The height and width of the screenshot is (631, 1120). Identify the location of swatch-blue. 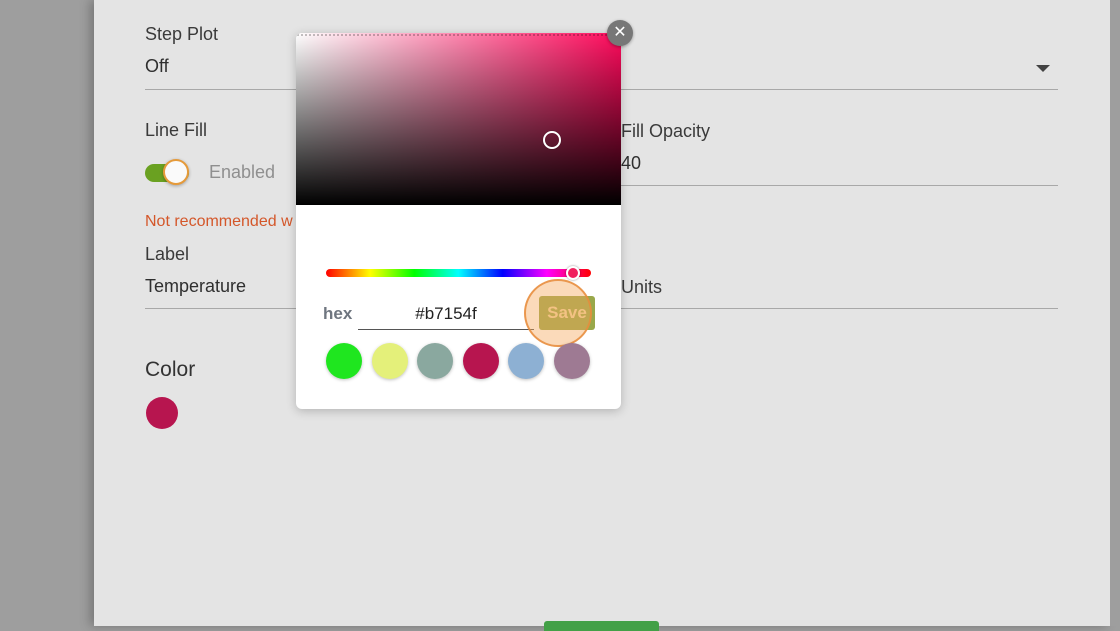
(526, 361).